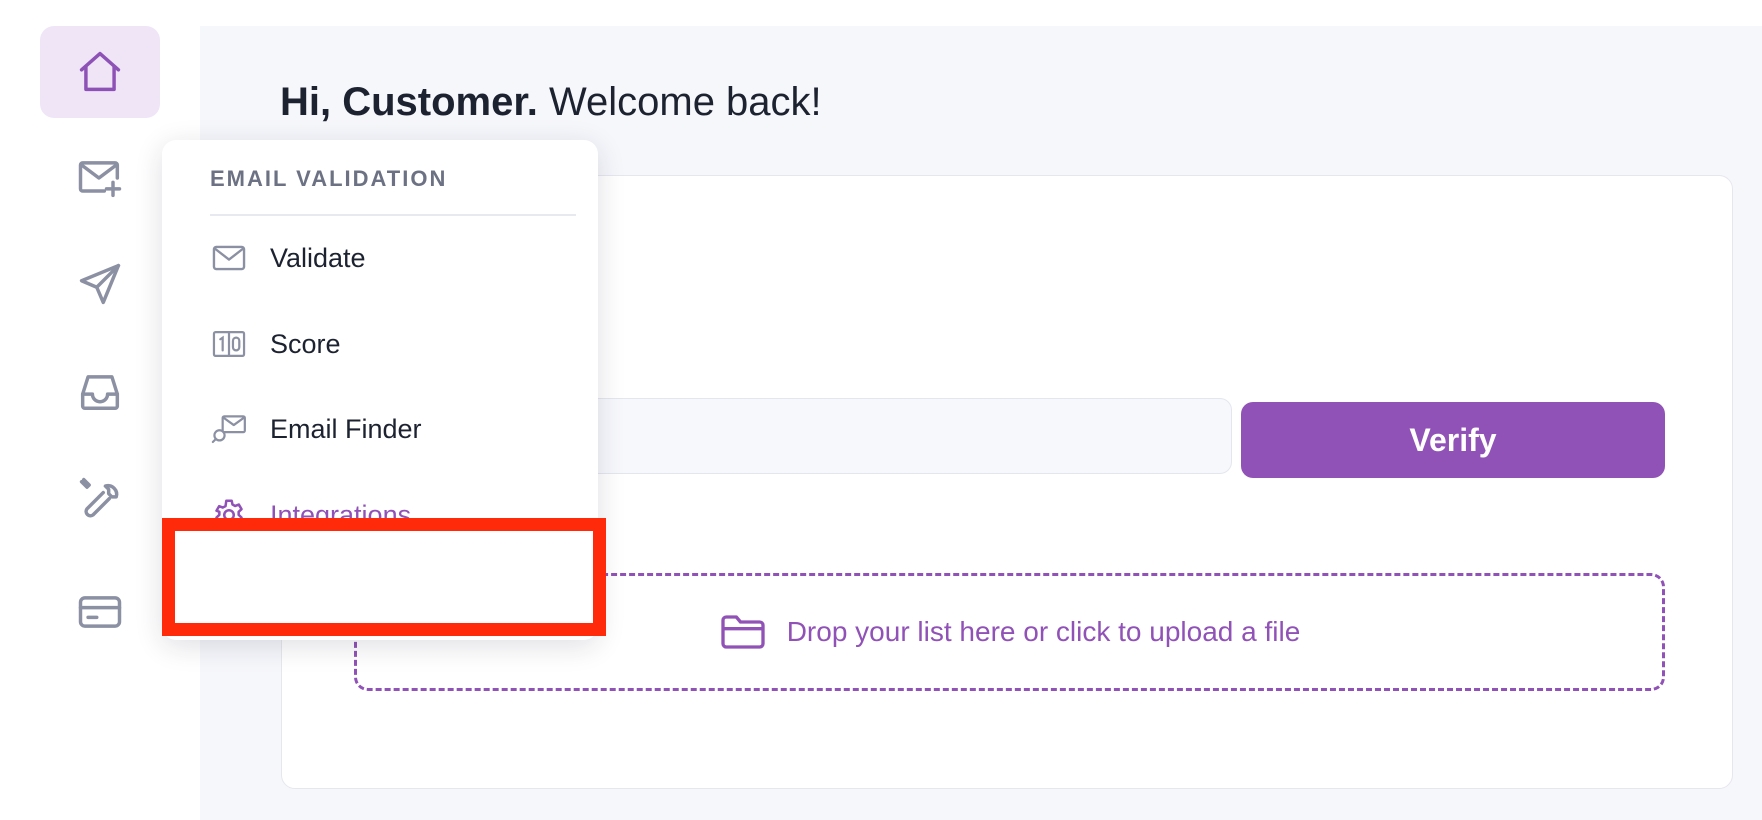 The height and width of the screenshot is (820, 1762). What do you see at coordinates (346, 428) in the screenshot?
I see `menu-item-label: Email Finder` at bounding box center [346, 428].